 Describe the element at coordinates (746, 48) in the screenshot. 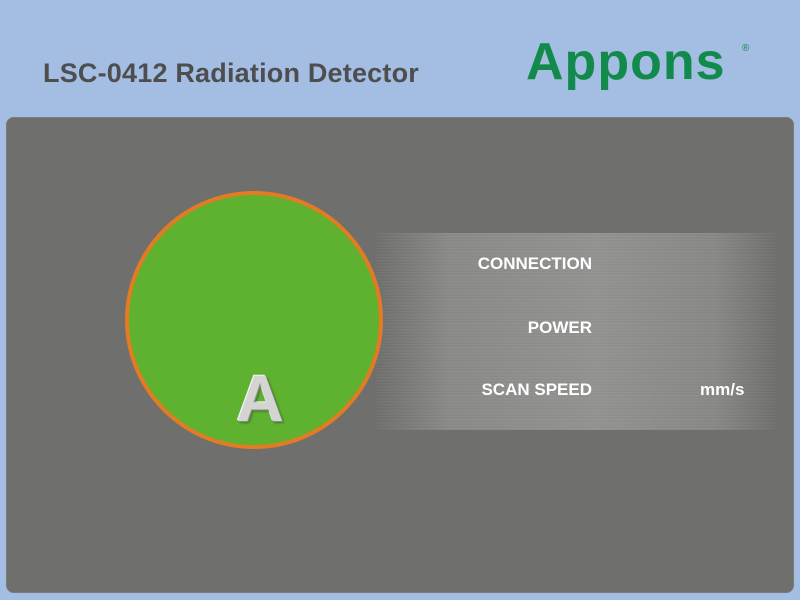

I see `registered-mark: ®` at that location.